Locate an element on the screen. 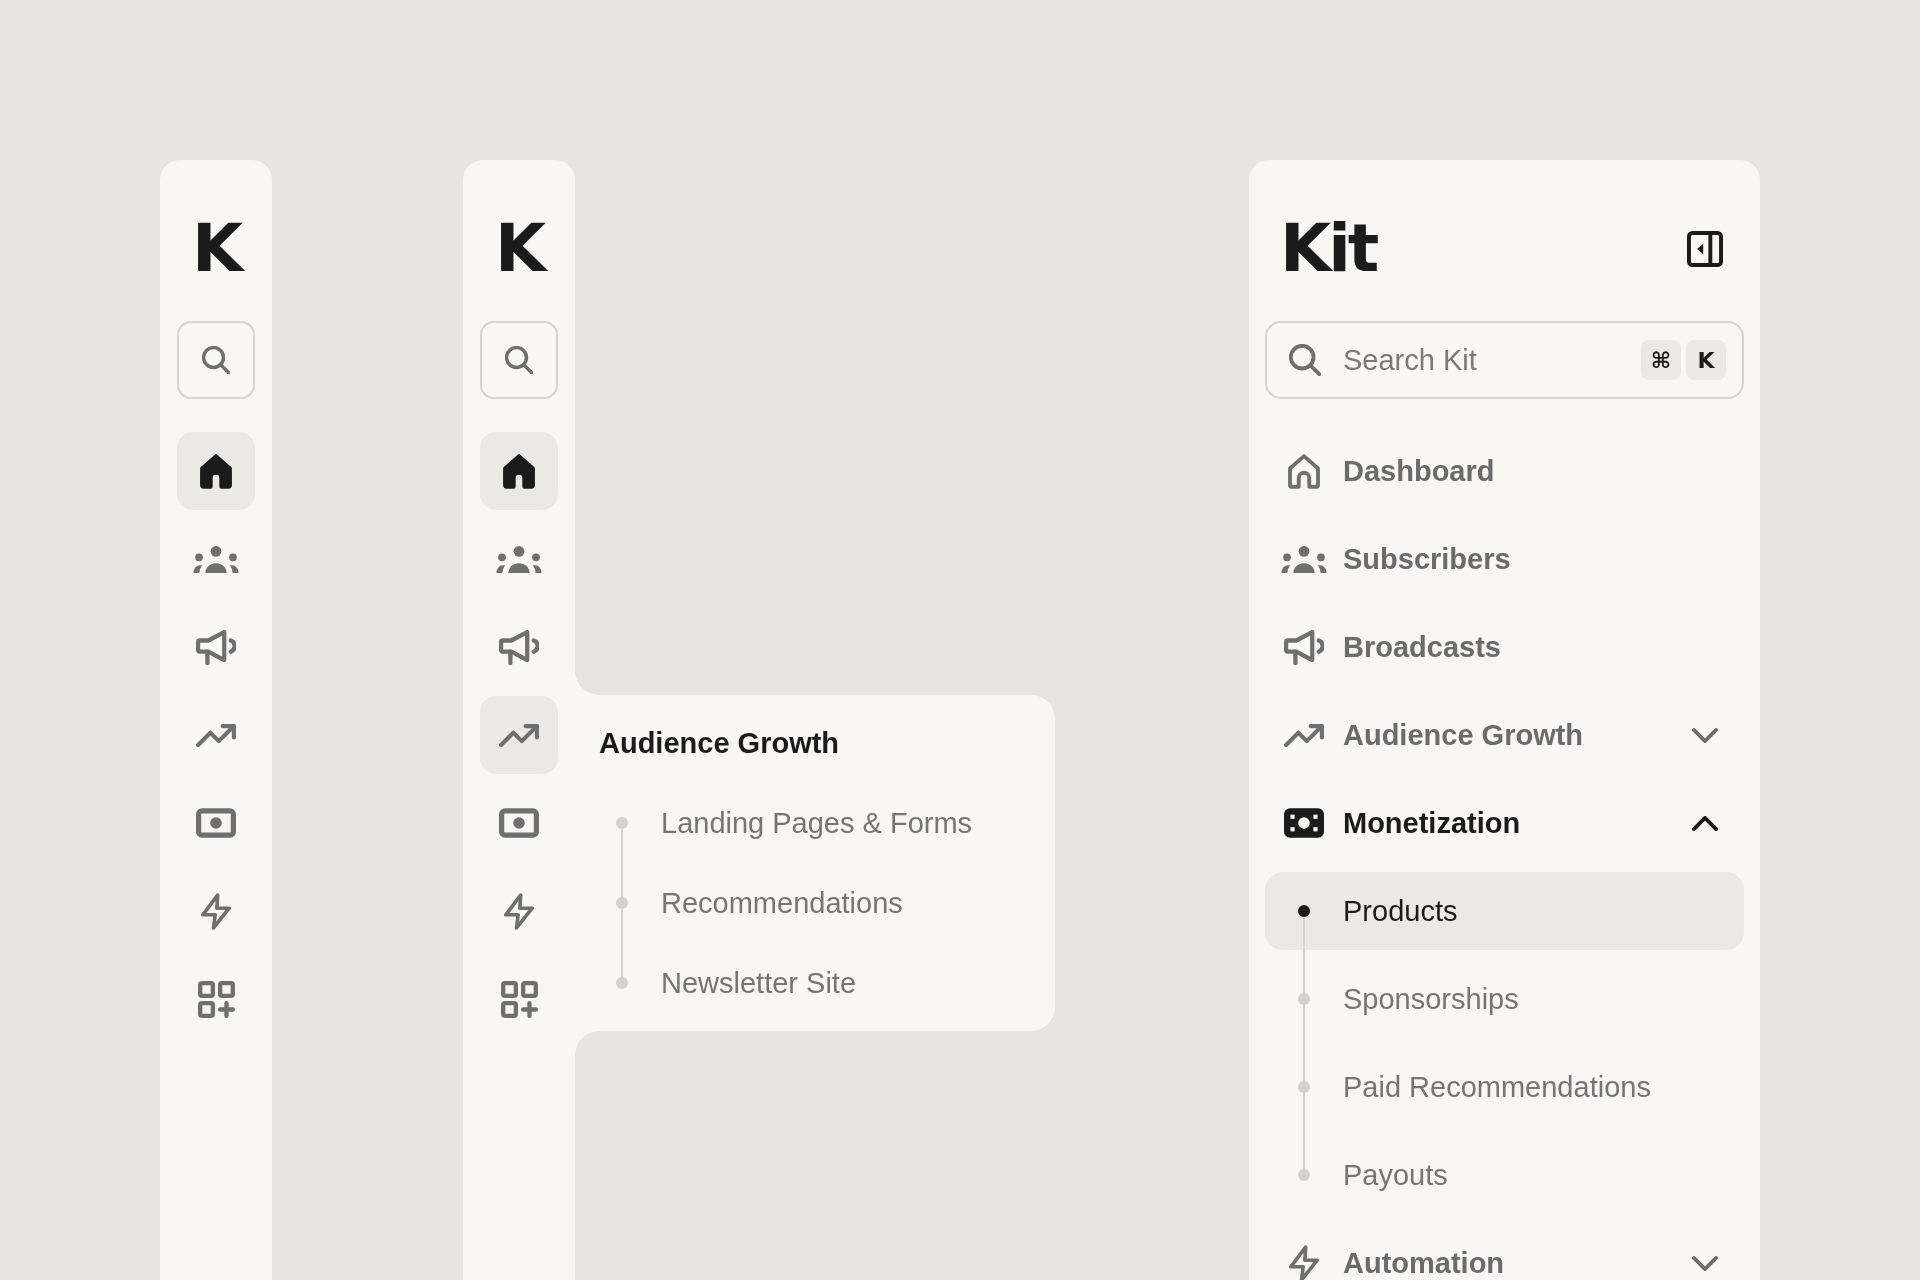 The height and width of the screenshot is (1280, 1920). sidebar-panel-icon is located at coordinates (1705, 249).